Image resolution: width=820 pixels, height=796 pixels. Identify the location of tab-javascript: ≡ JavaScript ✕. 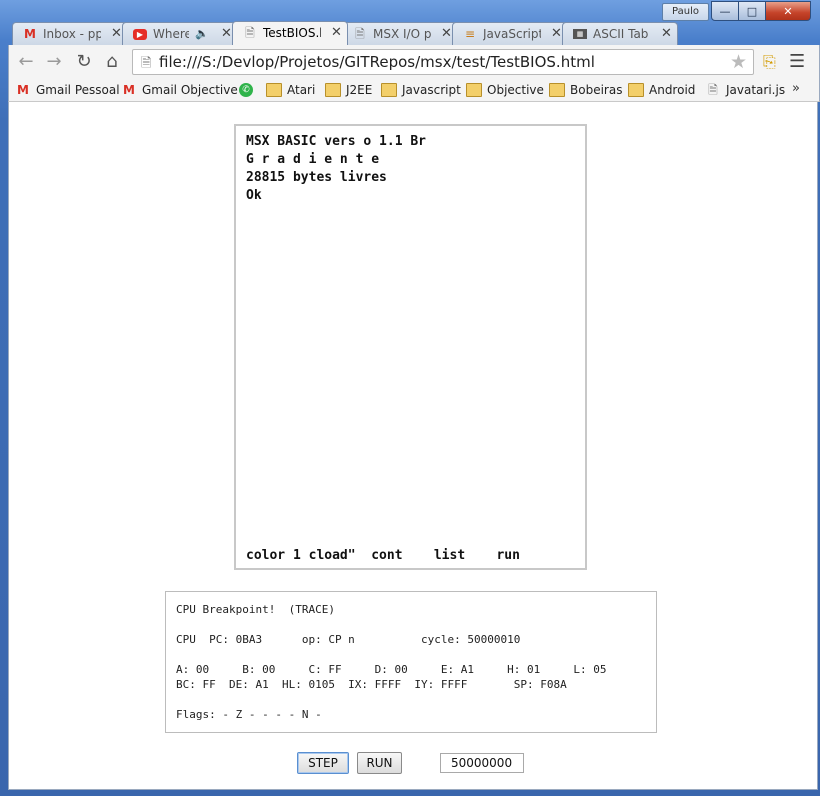
(510, 33).